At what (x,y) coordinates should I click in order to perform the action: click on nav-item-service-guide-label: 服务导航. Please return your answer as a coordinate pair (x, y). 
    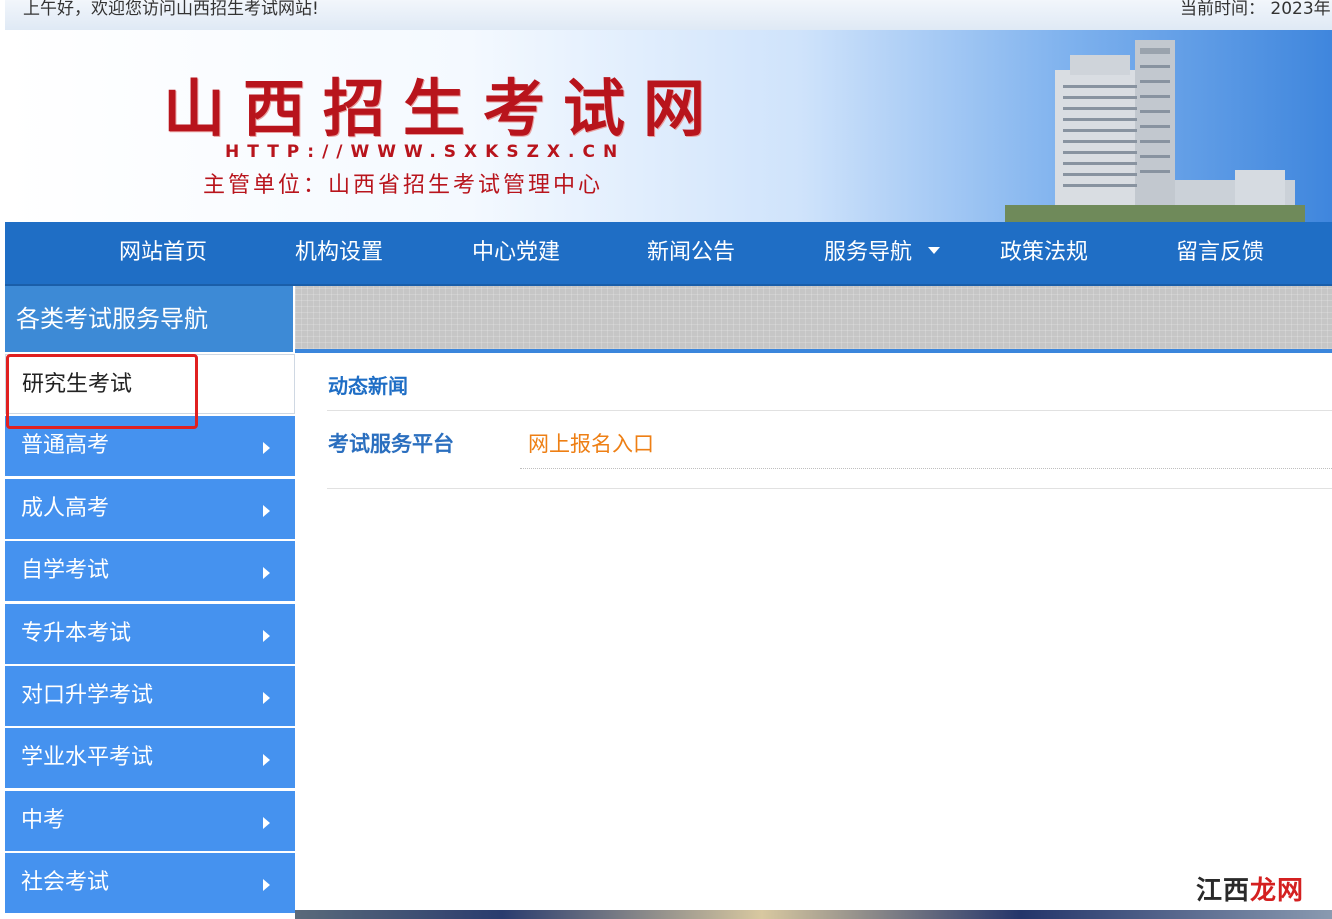
    Looking at the image, I should click on (868, 252).